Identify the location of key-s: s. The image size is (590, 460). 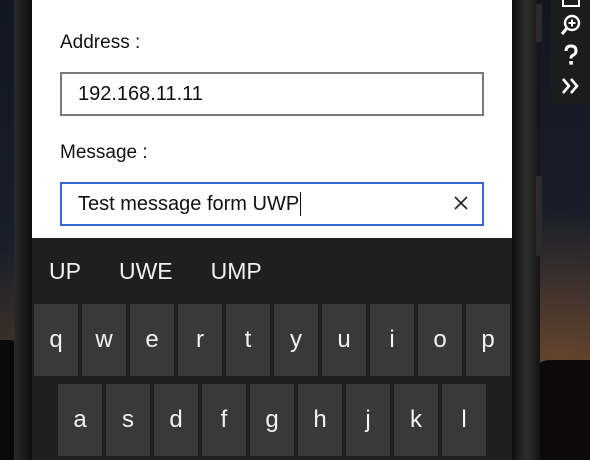
(128, 420).